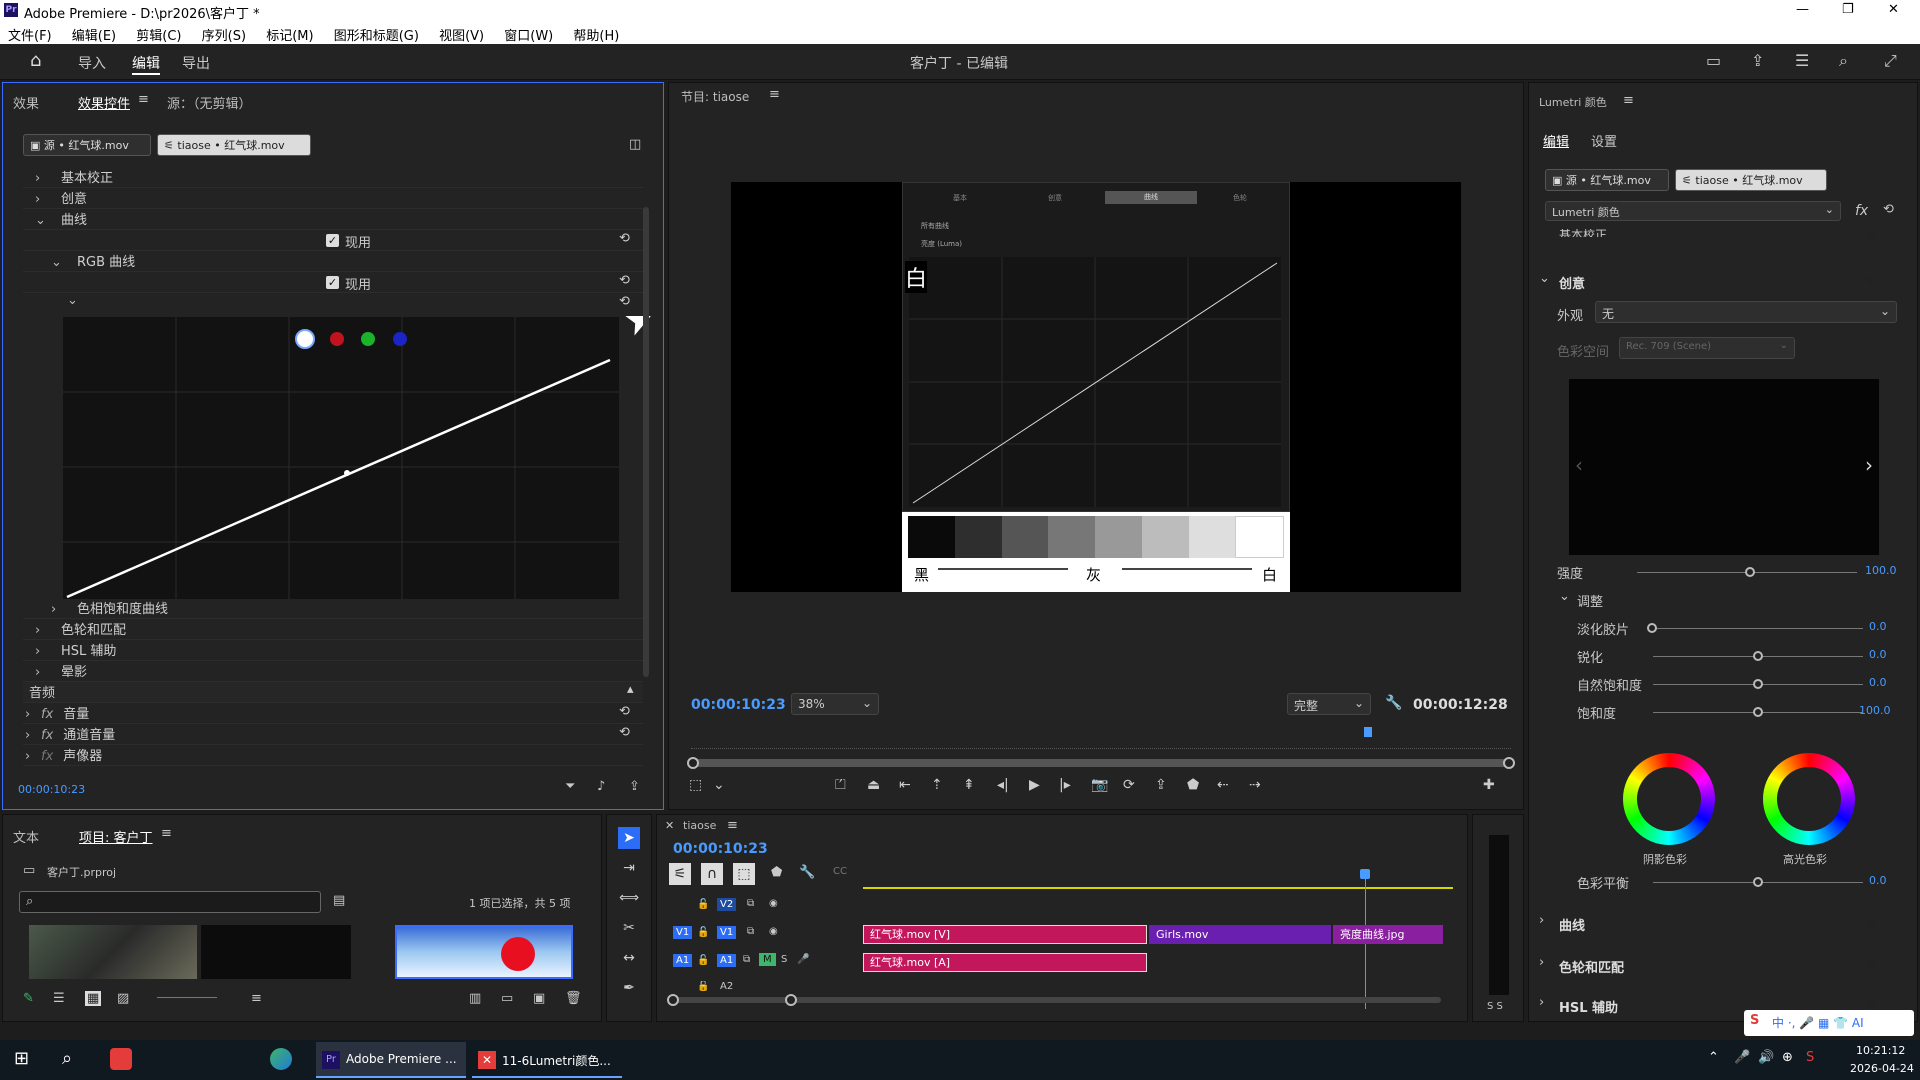 The image size is (1920, 1080). Describe the element at coordinates (333, 303) in the screenshot. I see `row-curve-expand: ⌄ ⟲` at that location.